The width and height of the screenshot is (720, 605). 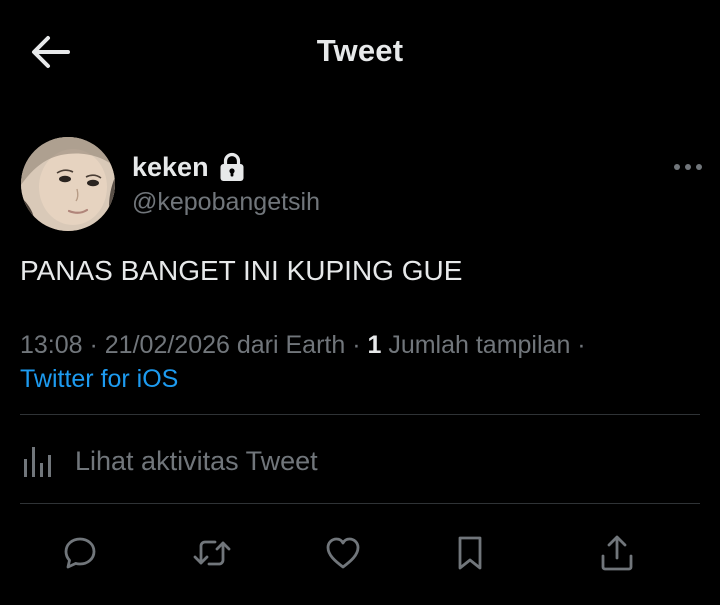 What do you see at coordinates (196, 460) in the screenshot?
I see `view-activity-label: Lihat aktivitas Tweet` at bounding box center [196, 460].